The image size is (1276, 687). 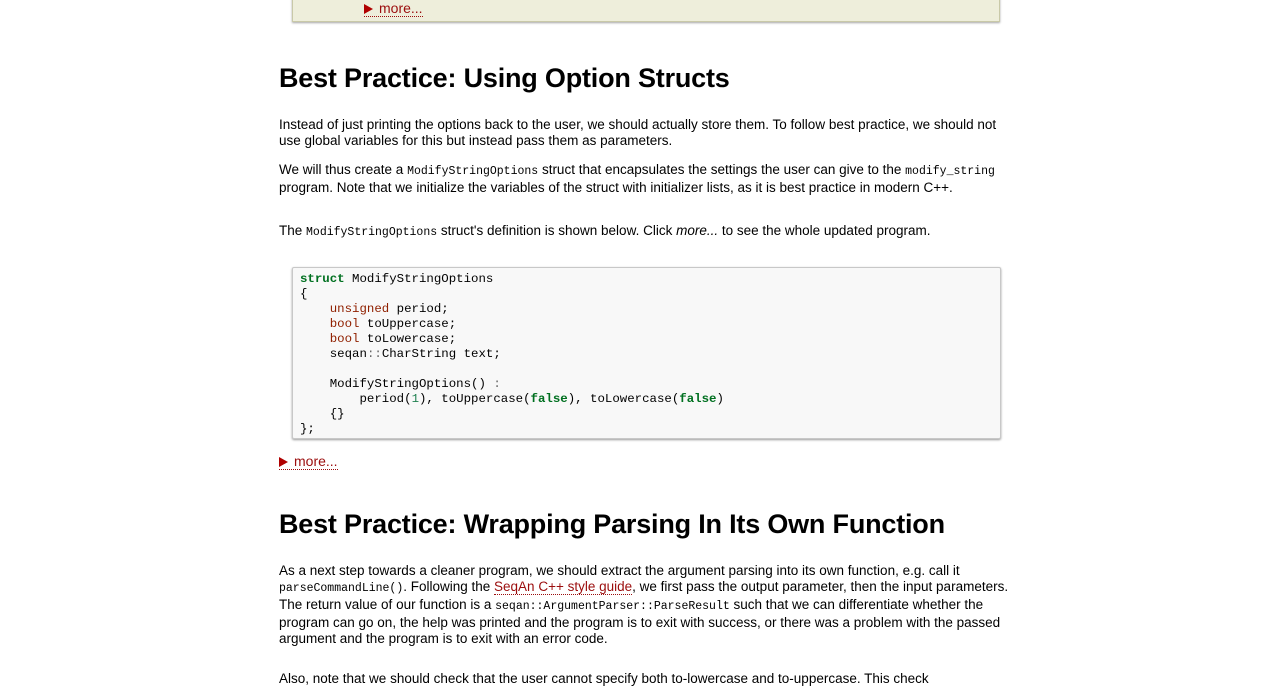 What do you see at coordinates (623, 399) in the screenshot?
I see `code-token: ), toLowercase(` at bounding box center [623, 399].